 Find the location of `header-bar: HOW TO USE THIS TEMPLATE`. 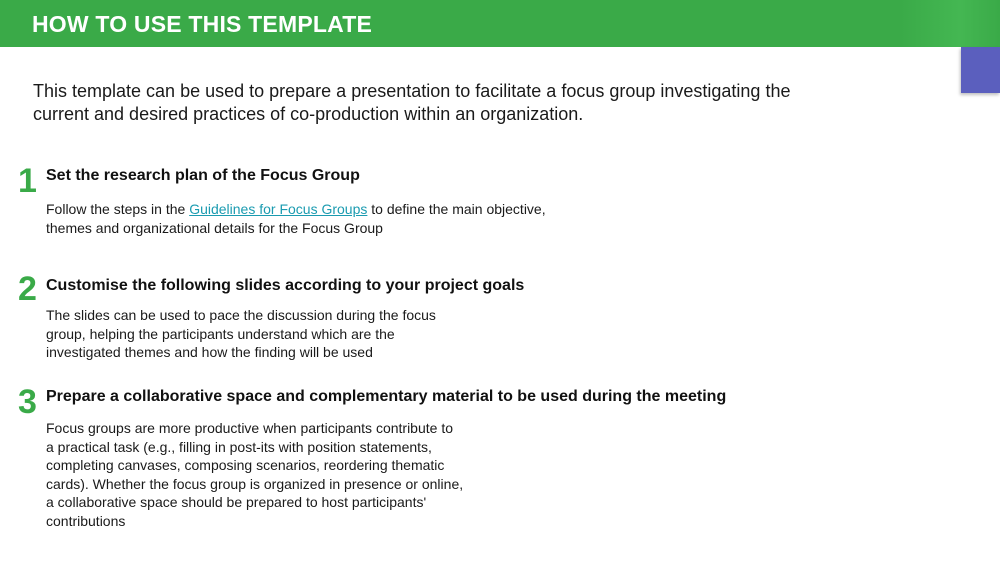

header-bar: HOW TO USE THIS TEMPLATE is located at coordinates (500, 23).